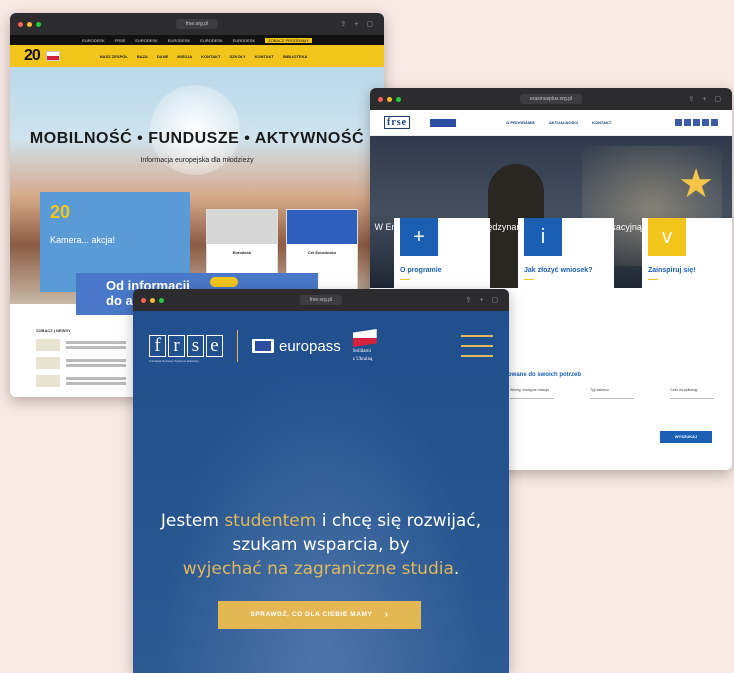 This screenshot has height=673, width=734. What do you see at coordinates (310, 346) in the screenshot?
I see `europass-logo: europass` at bounding box center [310, 346].